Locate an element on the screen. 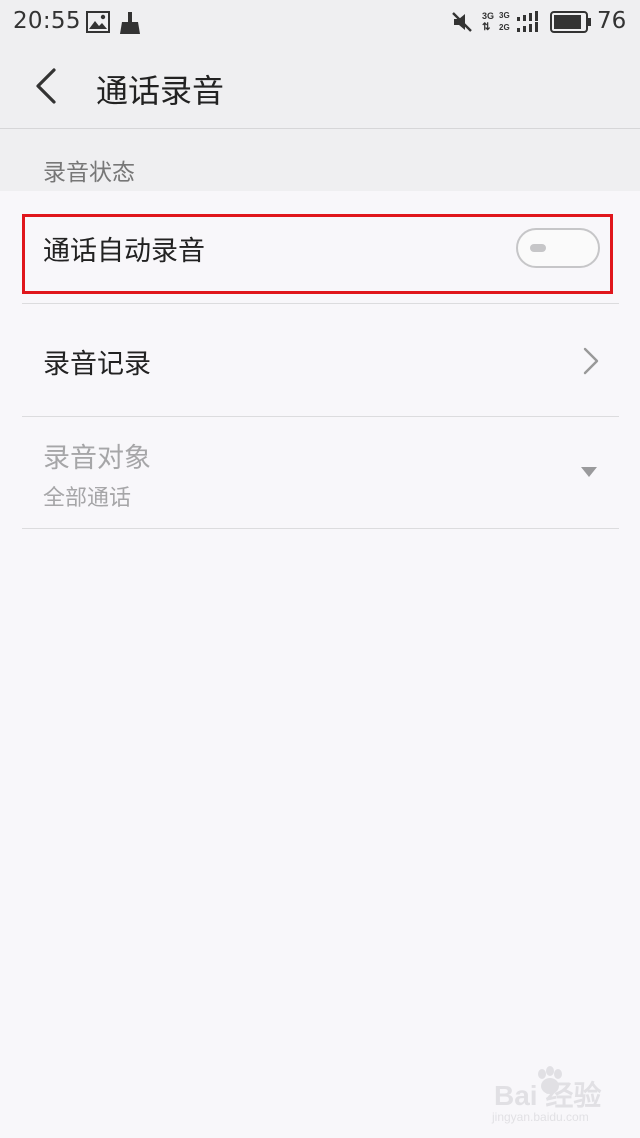 The width and height of the screenshot is (640, 1138). record-target-label: 录音对象 is located at coordinates (97, 458).